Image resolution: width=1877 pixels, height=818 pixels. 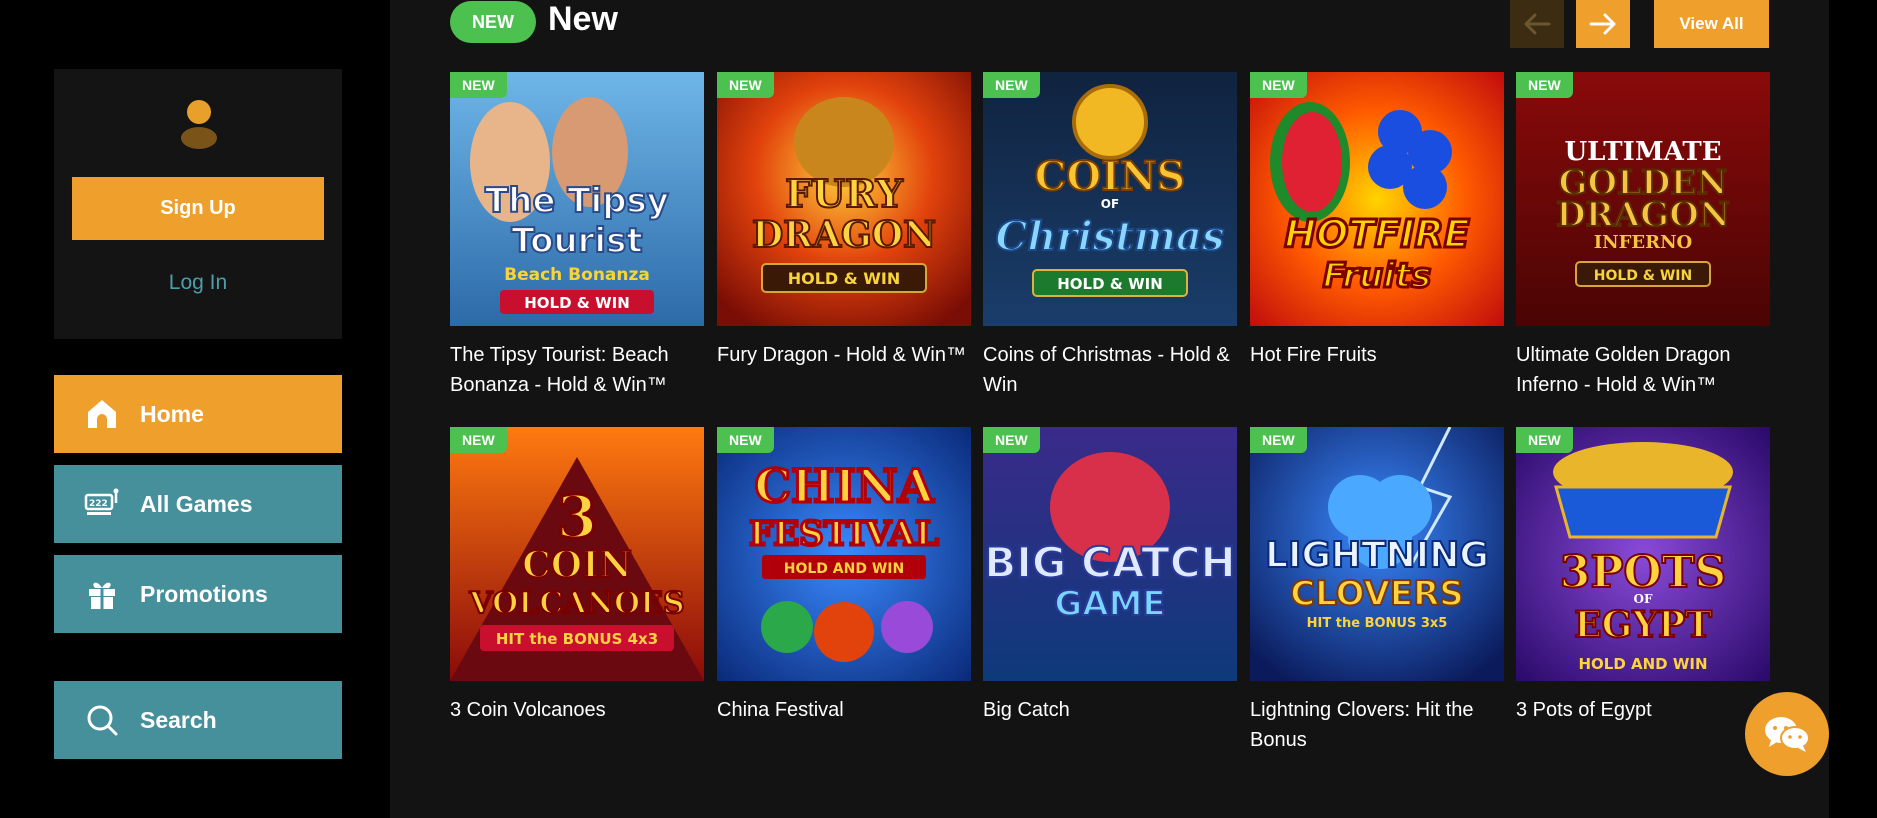 I want to click on game-thumbnail: NEW FURY DRAGON HOLD & WIN, so click(x=844, y=199).